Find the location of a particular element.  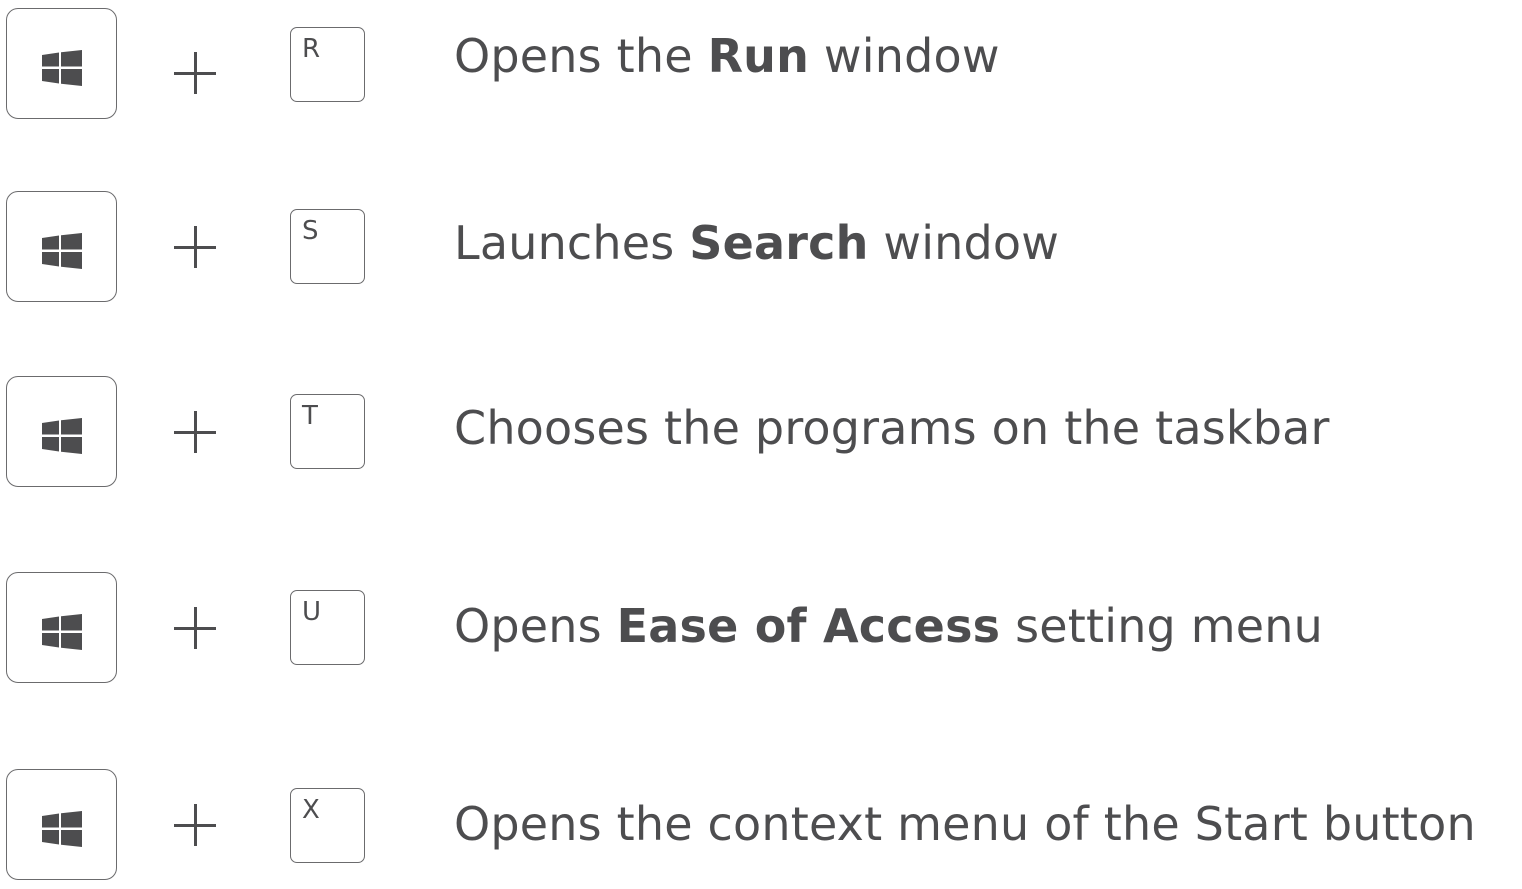

shortcut-description: Launches Search window is located at coordinates (756, 243).